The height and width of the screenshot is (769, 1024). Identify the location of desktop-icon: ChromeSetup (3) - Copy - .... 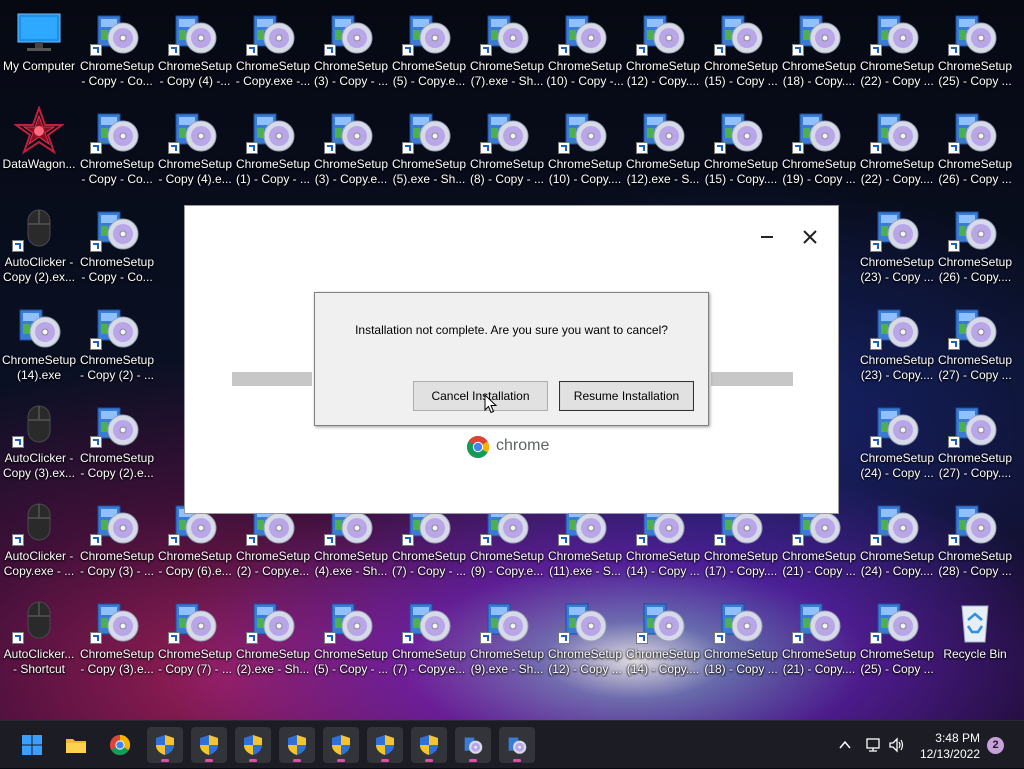
(351, 53).